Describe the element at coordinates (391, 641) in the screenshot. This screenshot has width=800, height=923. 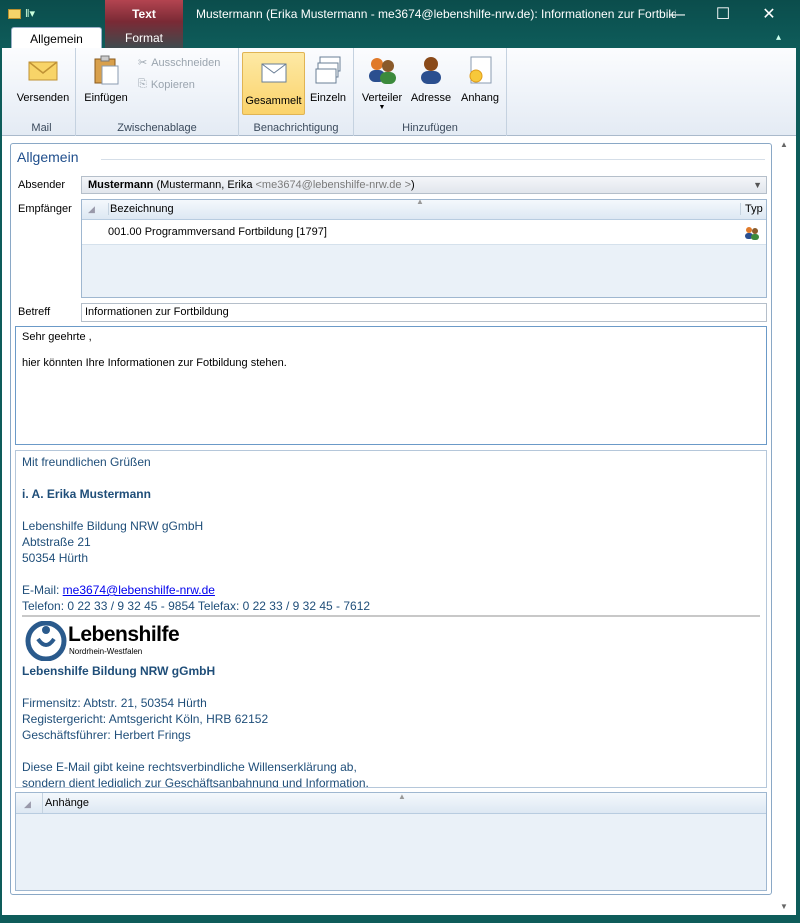
I see `lebenshilfe-logo: Lebenshilfe Nordrhein-Westfalen` at that location.